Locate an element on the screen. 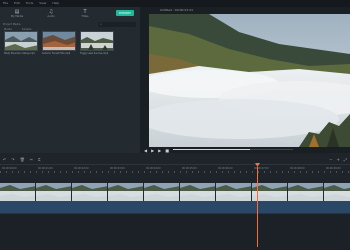  progress-fill is located at coordinates (211, 150).